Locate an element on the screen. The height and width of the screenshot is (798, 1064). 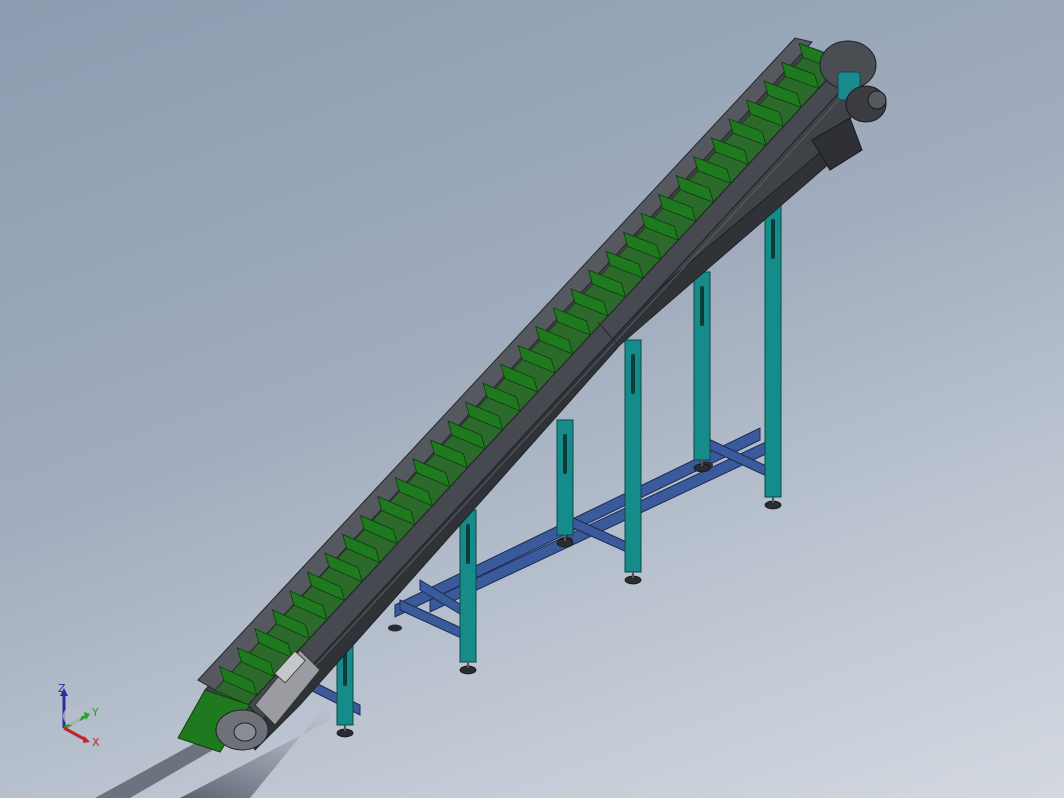
coordinate-triad: Z Y X is located at coordinates (79, 715).